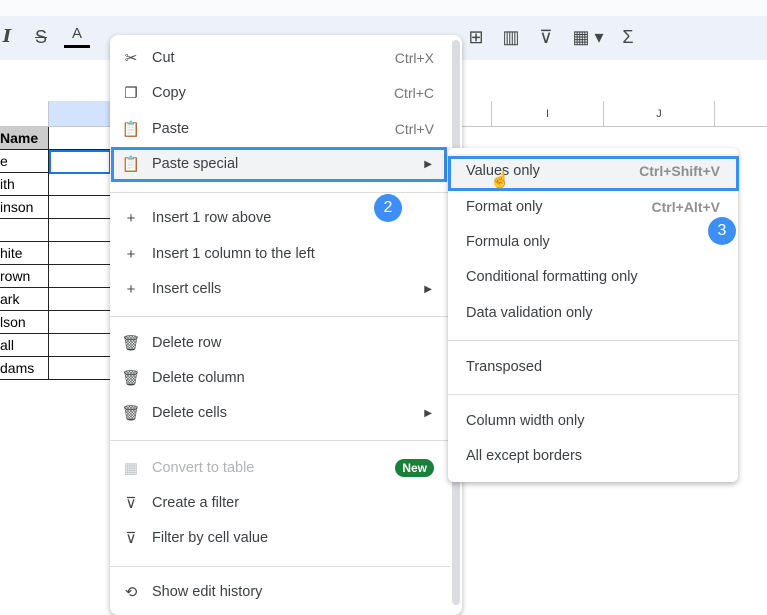 Image resolution: width=767 pixels, height=615 pixels. I want to click on name-cell, so click(24, 230).